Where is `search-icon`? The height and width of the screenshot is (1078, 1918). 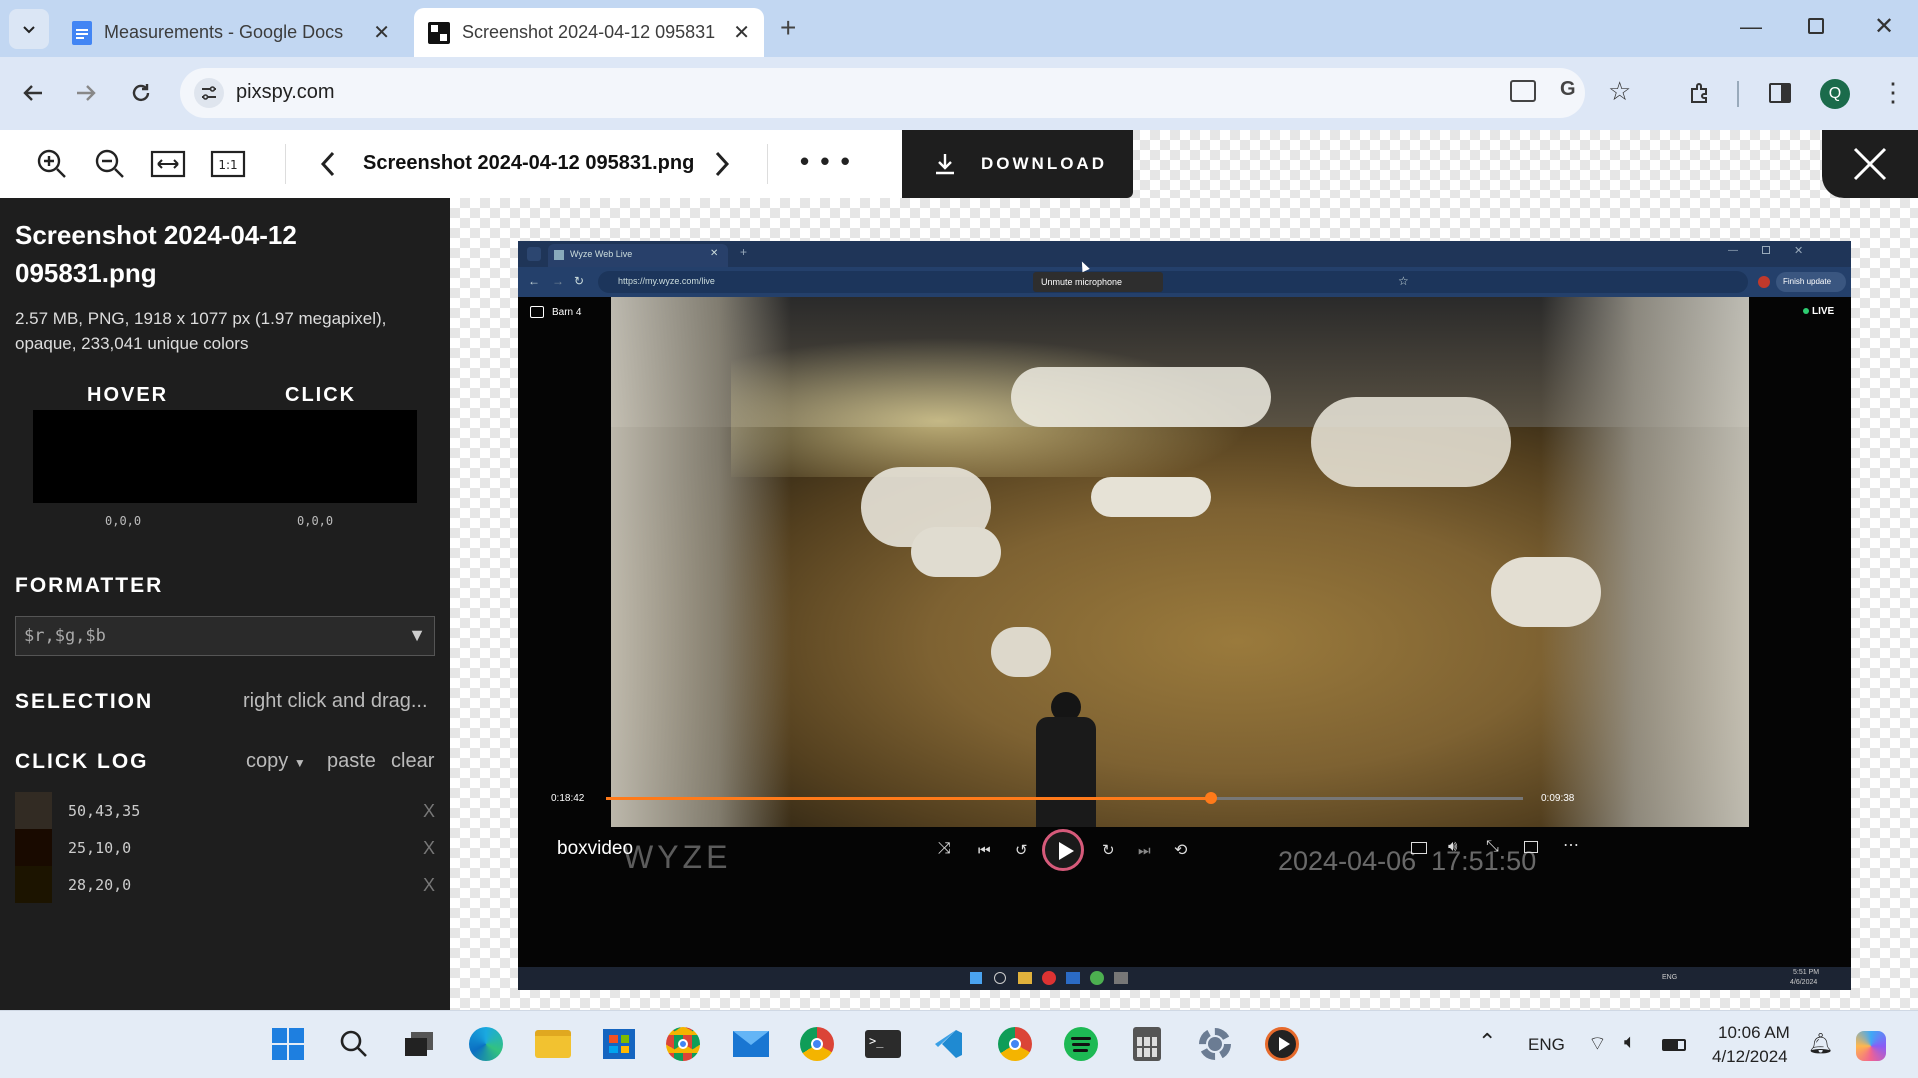 search-icon is located at coordinates (354, 1044).